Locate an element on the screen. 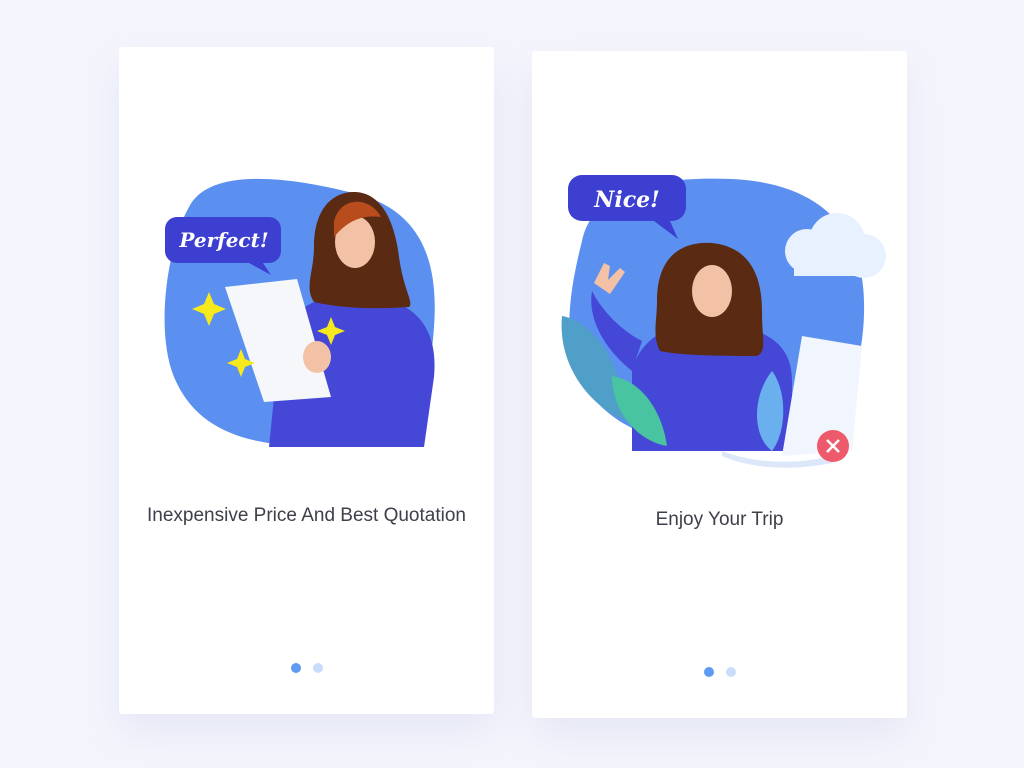 This screenshot has width=1024, height=768. illustration-woman-with-paper: Perfect! is located at coordinates (299, 312).